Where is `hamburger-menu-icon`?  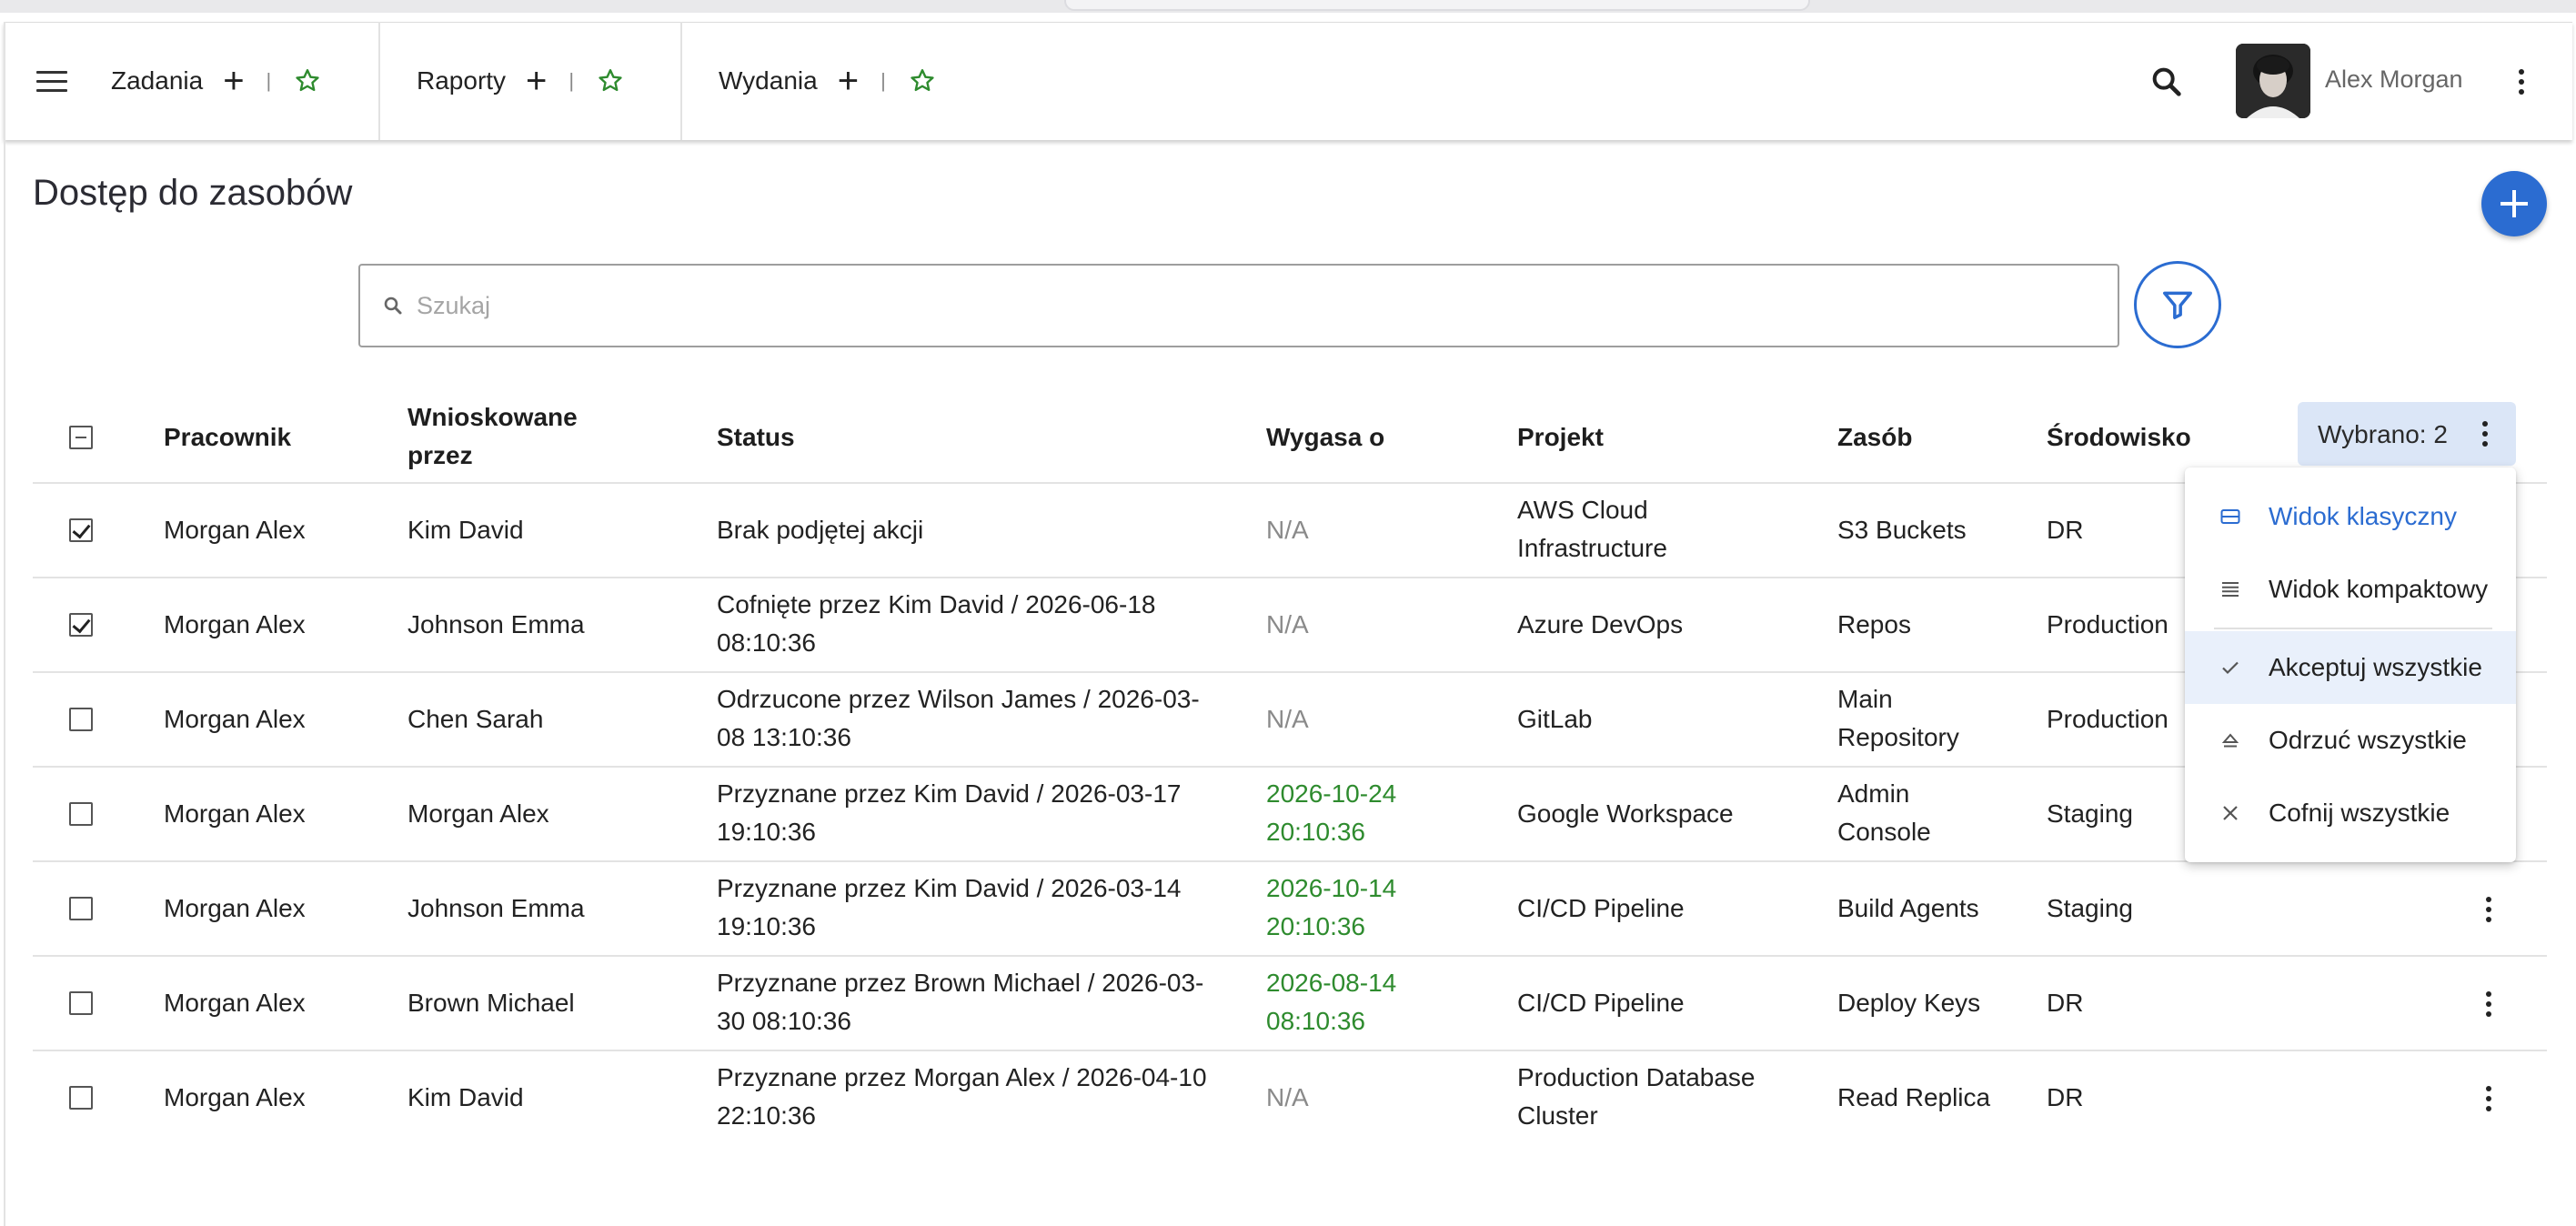 hamburger-menu-icon is located at coordinates (51, 82).